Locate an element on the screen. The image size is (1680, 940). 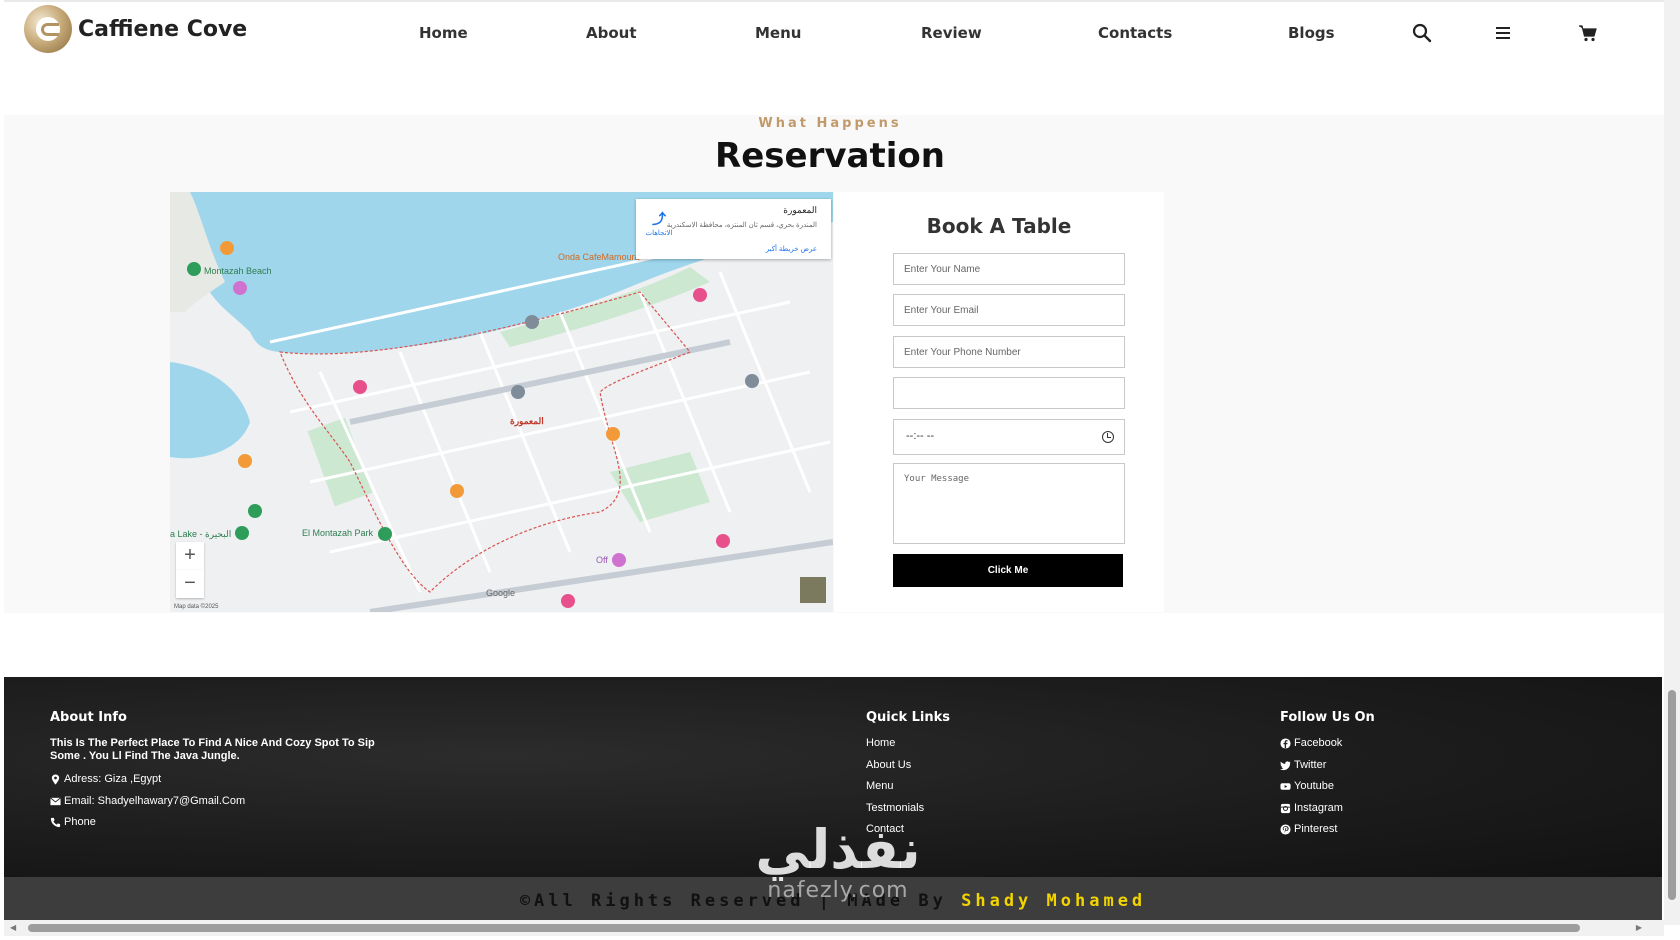
map-label-mamoura: المعمورة is located at coordinates (527, 421).